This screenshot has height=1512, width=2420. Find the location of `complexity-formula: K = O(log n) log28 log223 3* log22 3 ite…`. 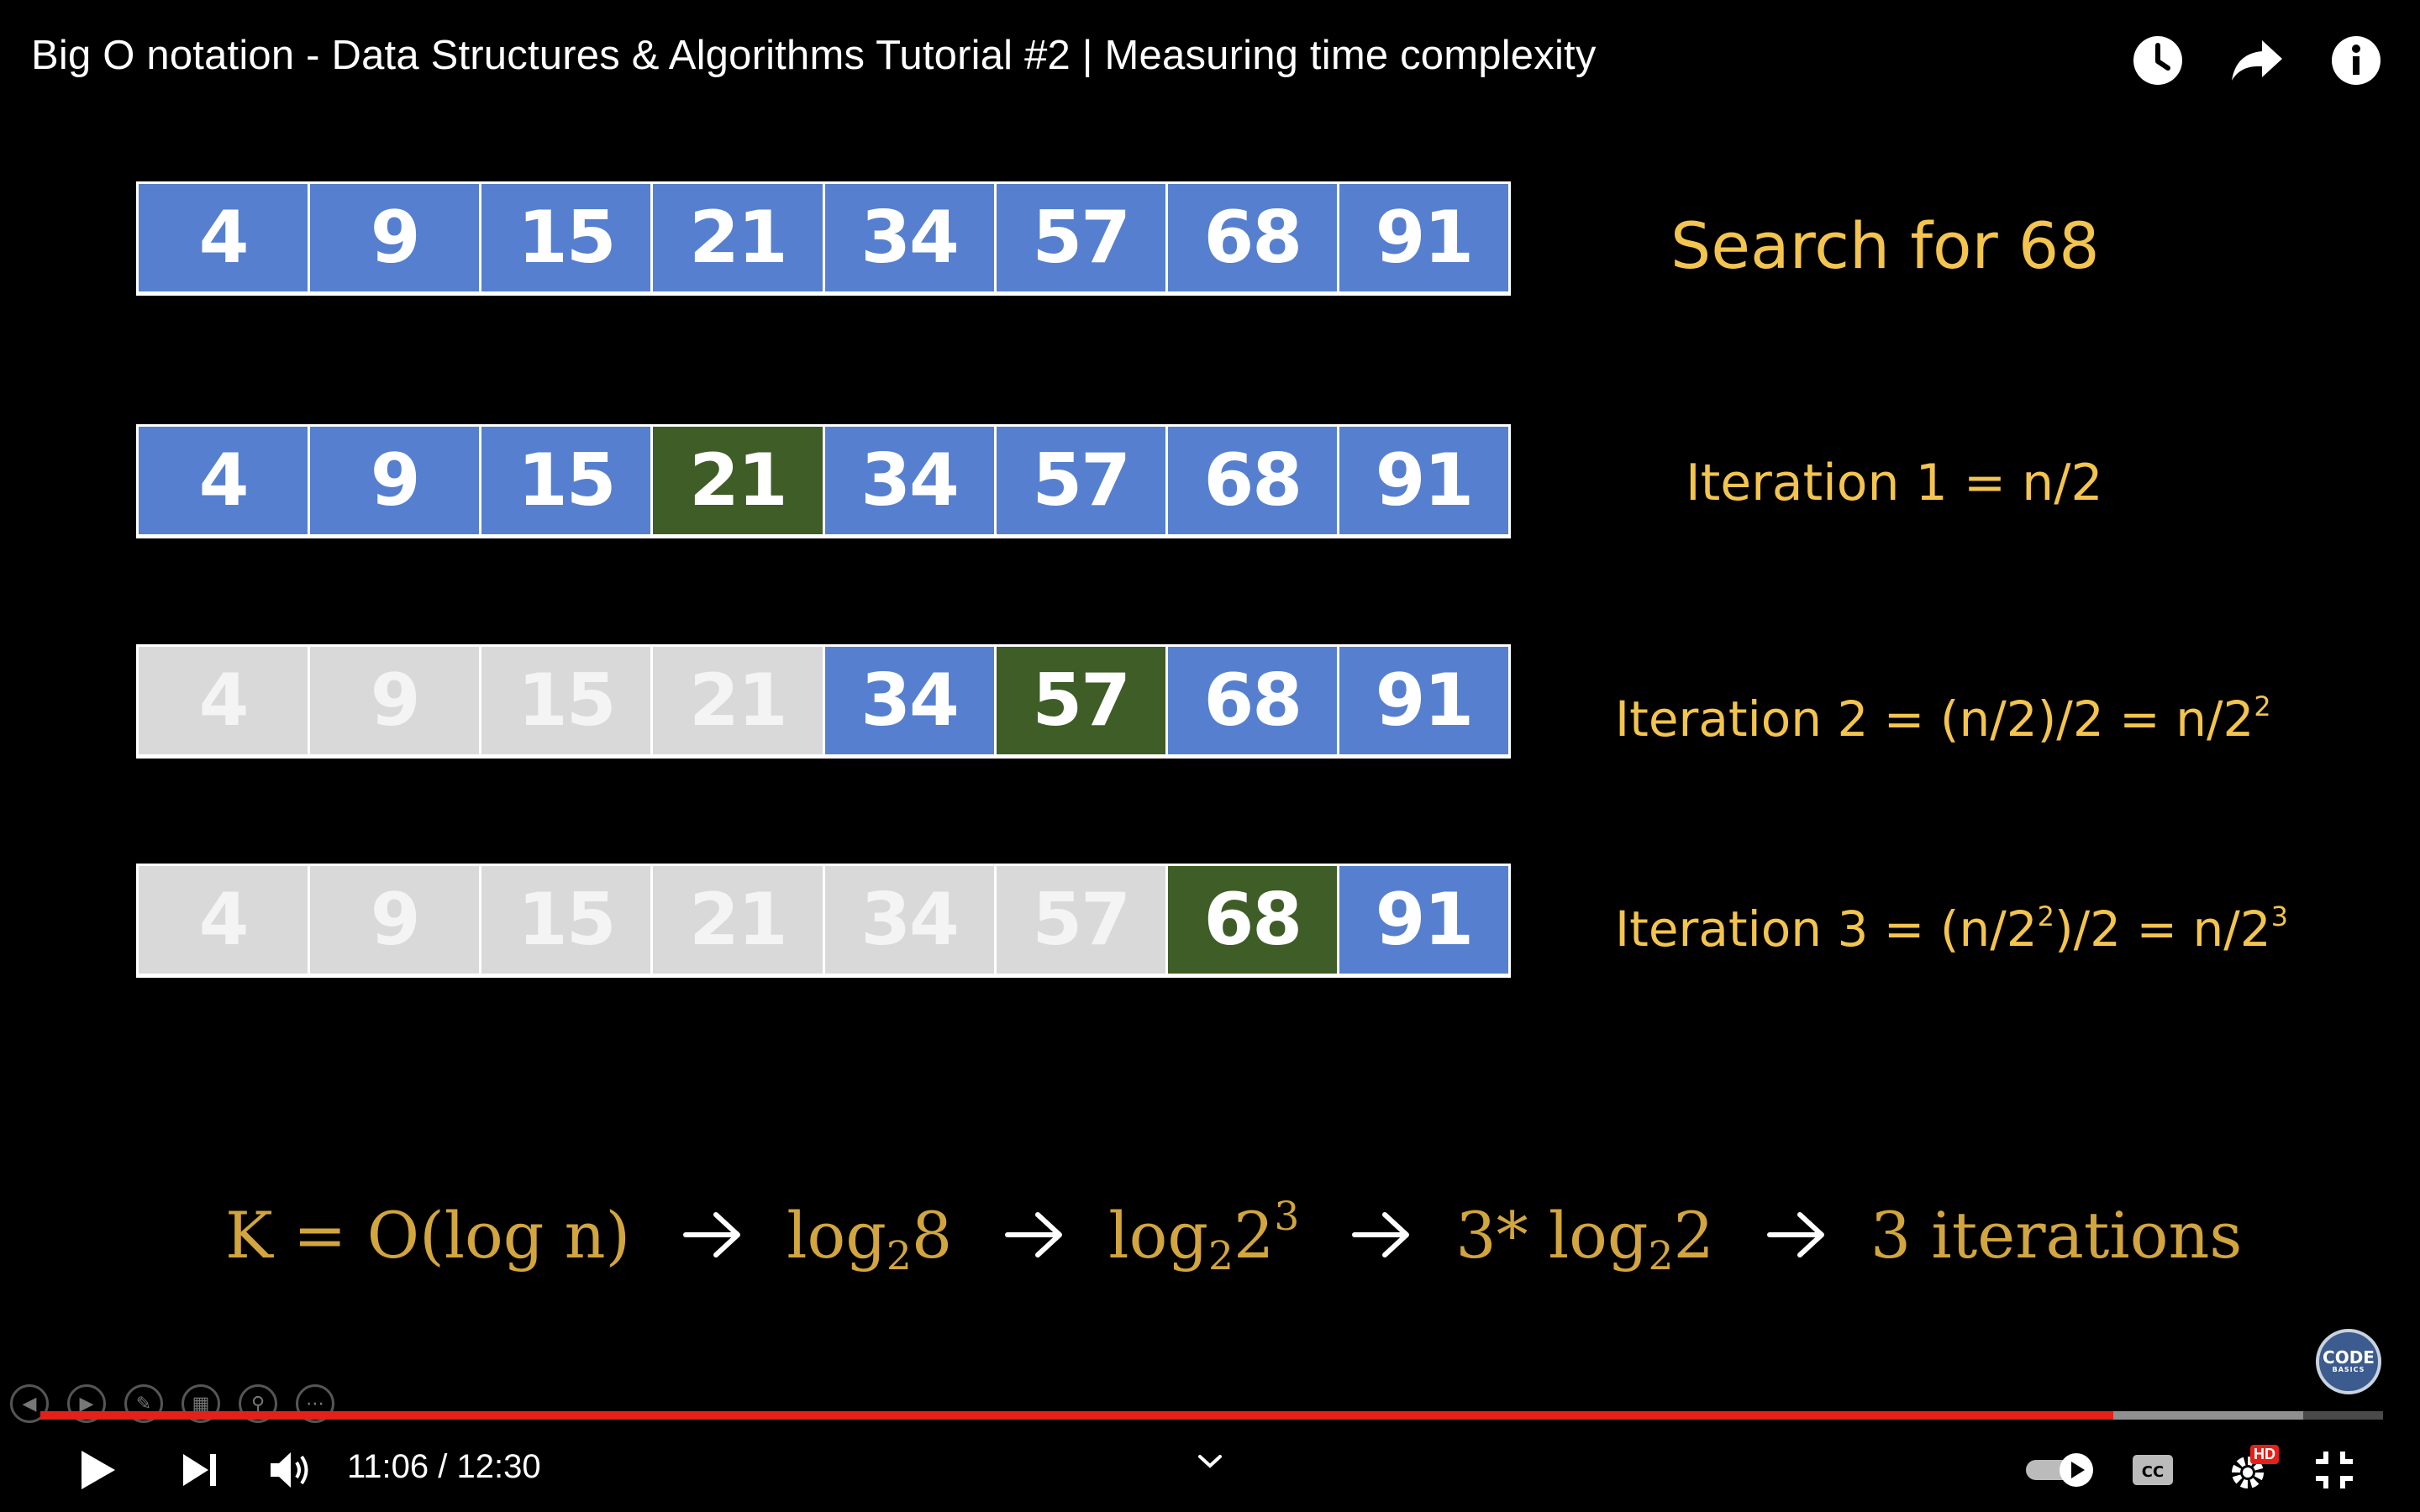

complexity-formula: K = O(log n) log28 log223 3* log22 3 ite… is located at coordinates (1233, 1235).